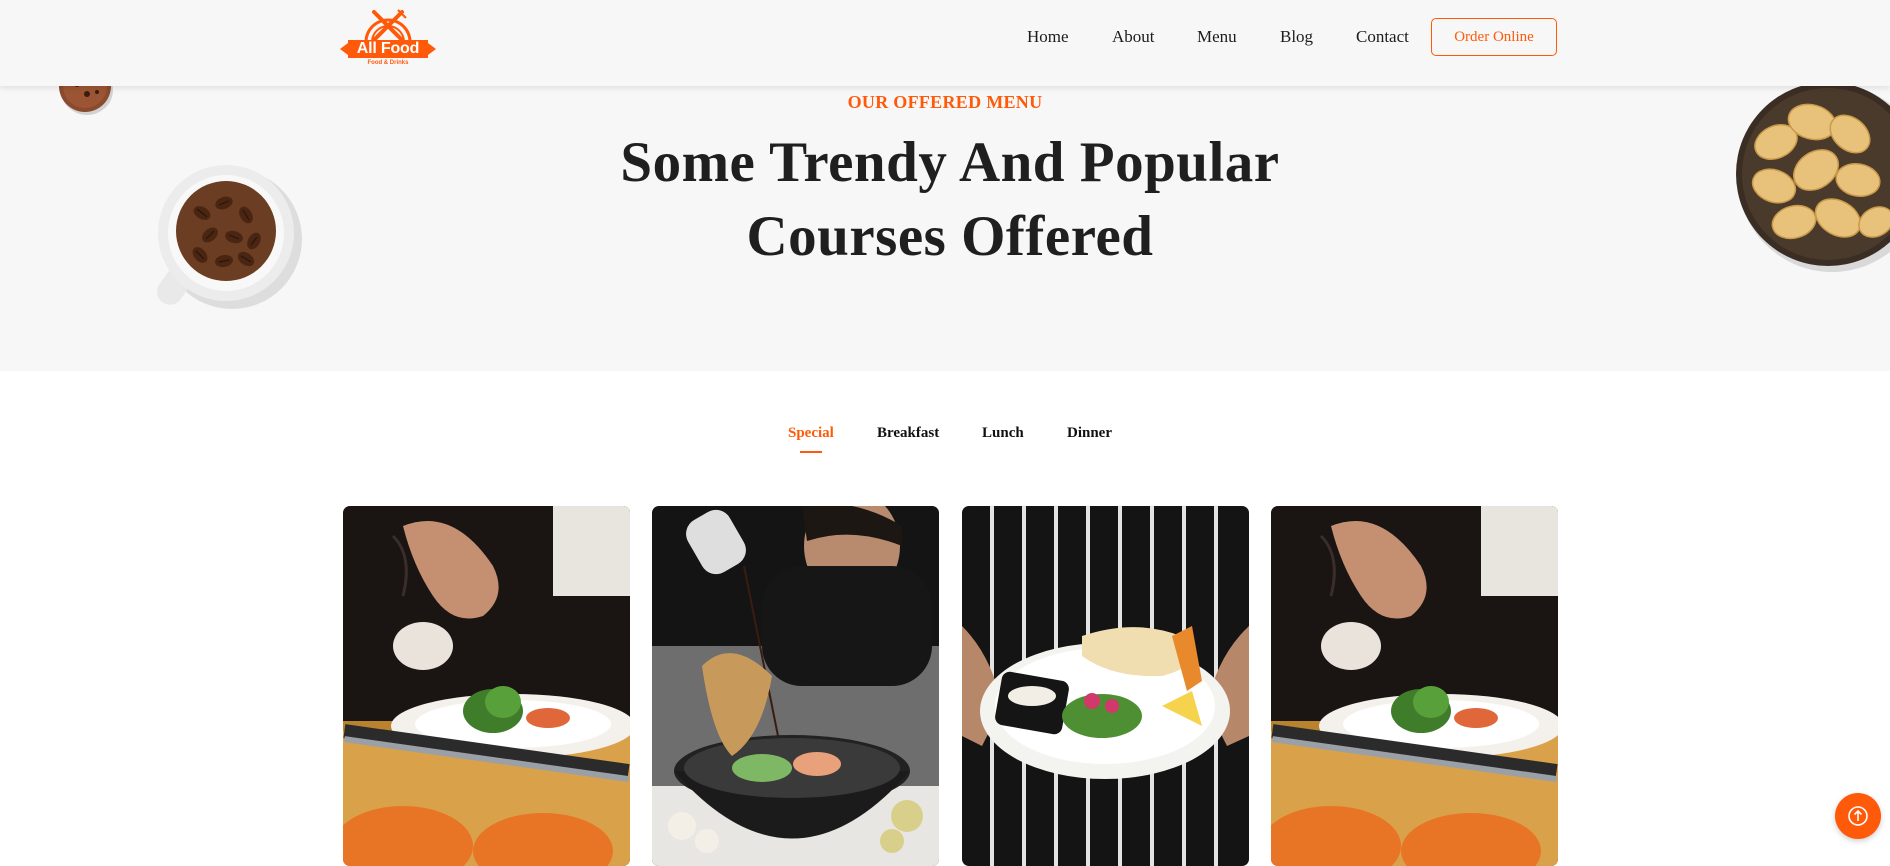  Describe the element at coordinates (811, 452) in the screenshot. I see `active-tab-indicator` at that location.